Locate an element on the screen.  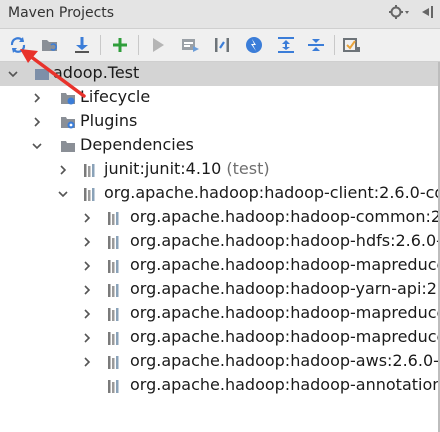
reimport-icon is located at coordinates (18, 45).